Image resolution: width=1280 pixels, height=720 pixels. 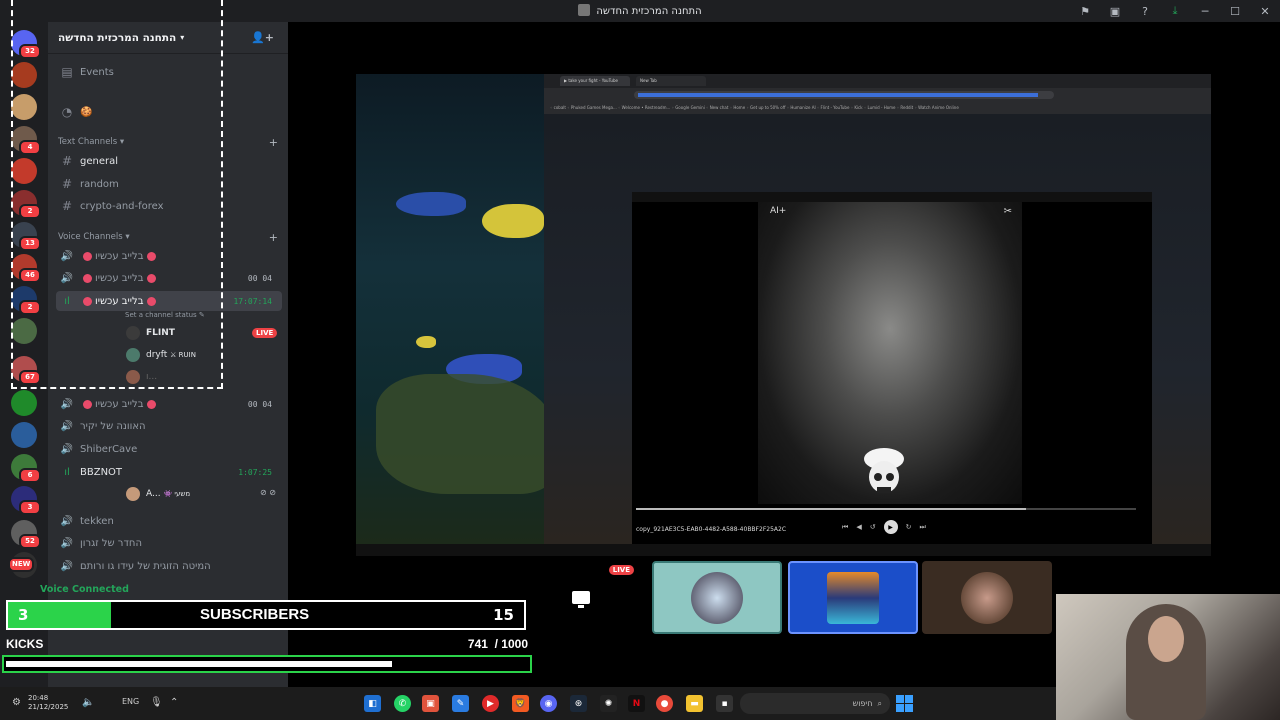 What do you see at coordinates (156, 702) in the screenshot?
I see `microphone-icon: 🎙` at bounding box center [156, 702].